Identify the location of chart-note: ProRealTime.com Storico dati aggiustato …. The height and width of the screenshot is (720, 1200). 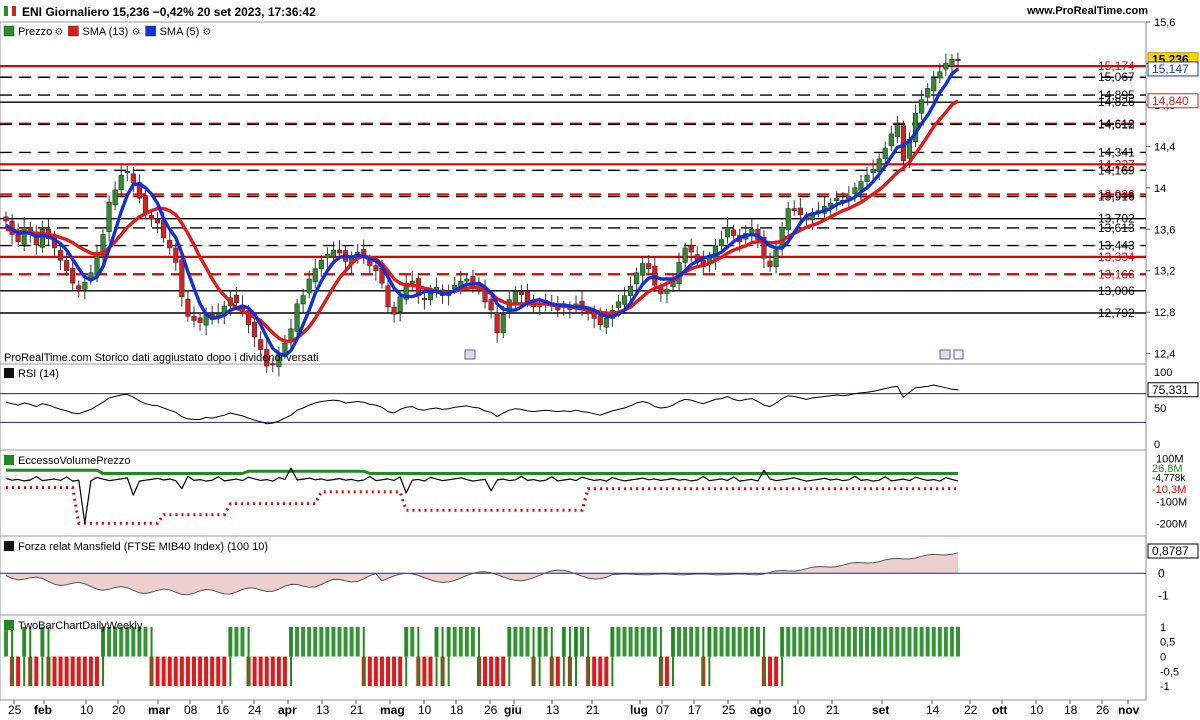
(161, 358).